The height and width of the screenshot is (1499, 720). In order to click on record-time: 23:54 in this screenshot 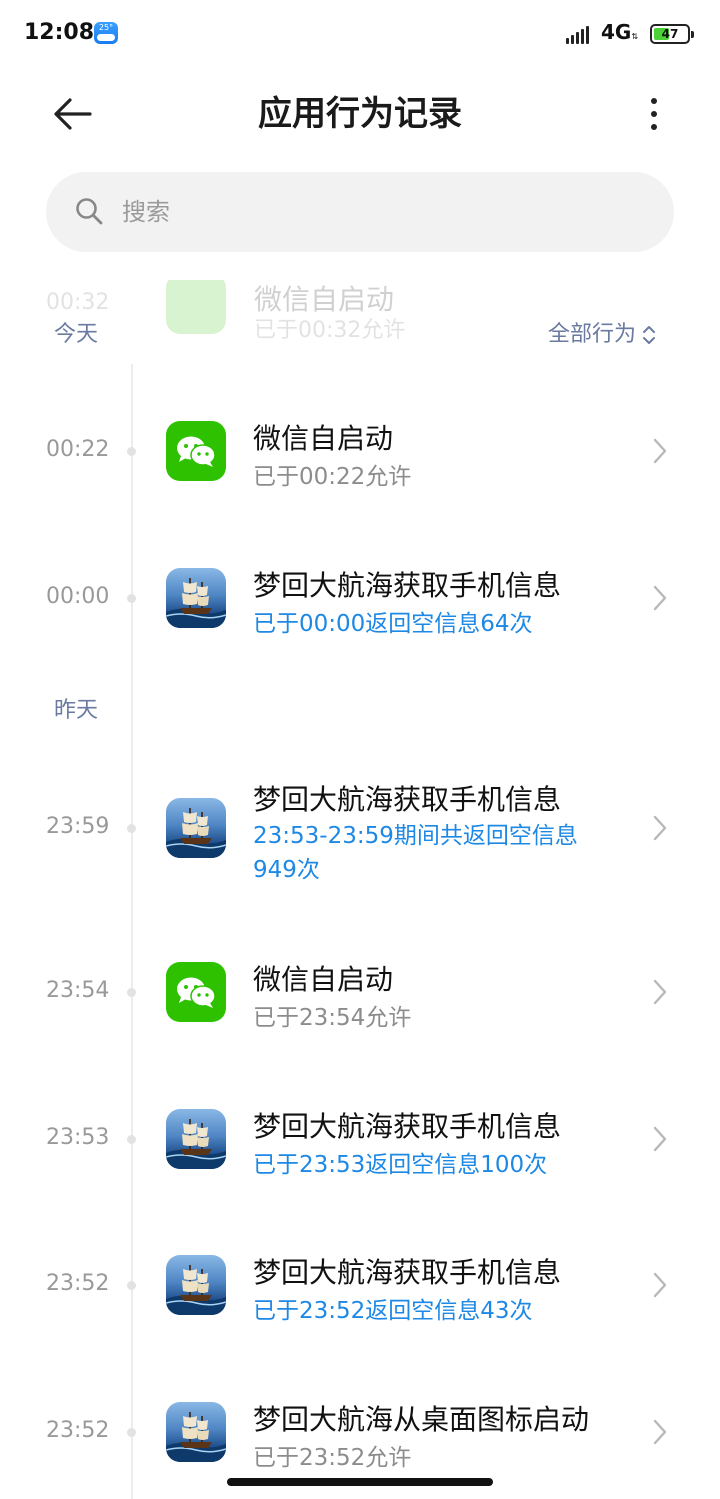, I will do `click(78, 990)`.